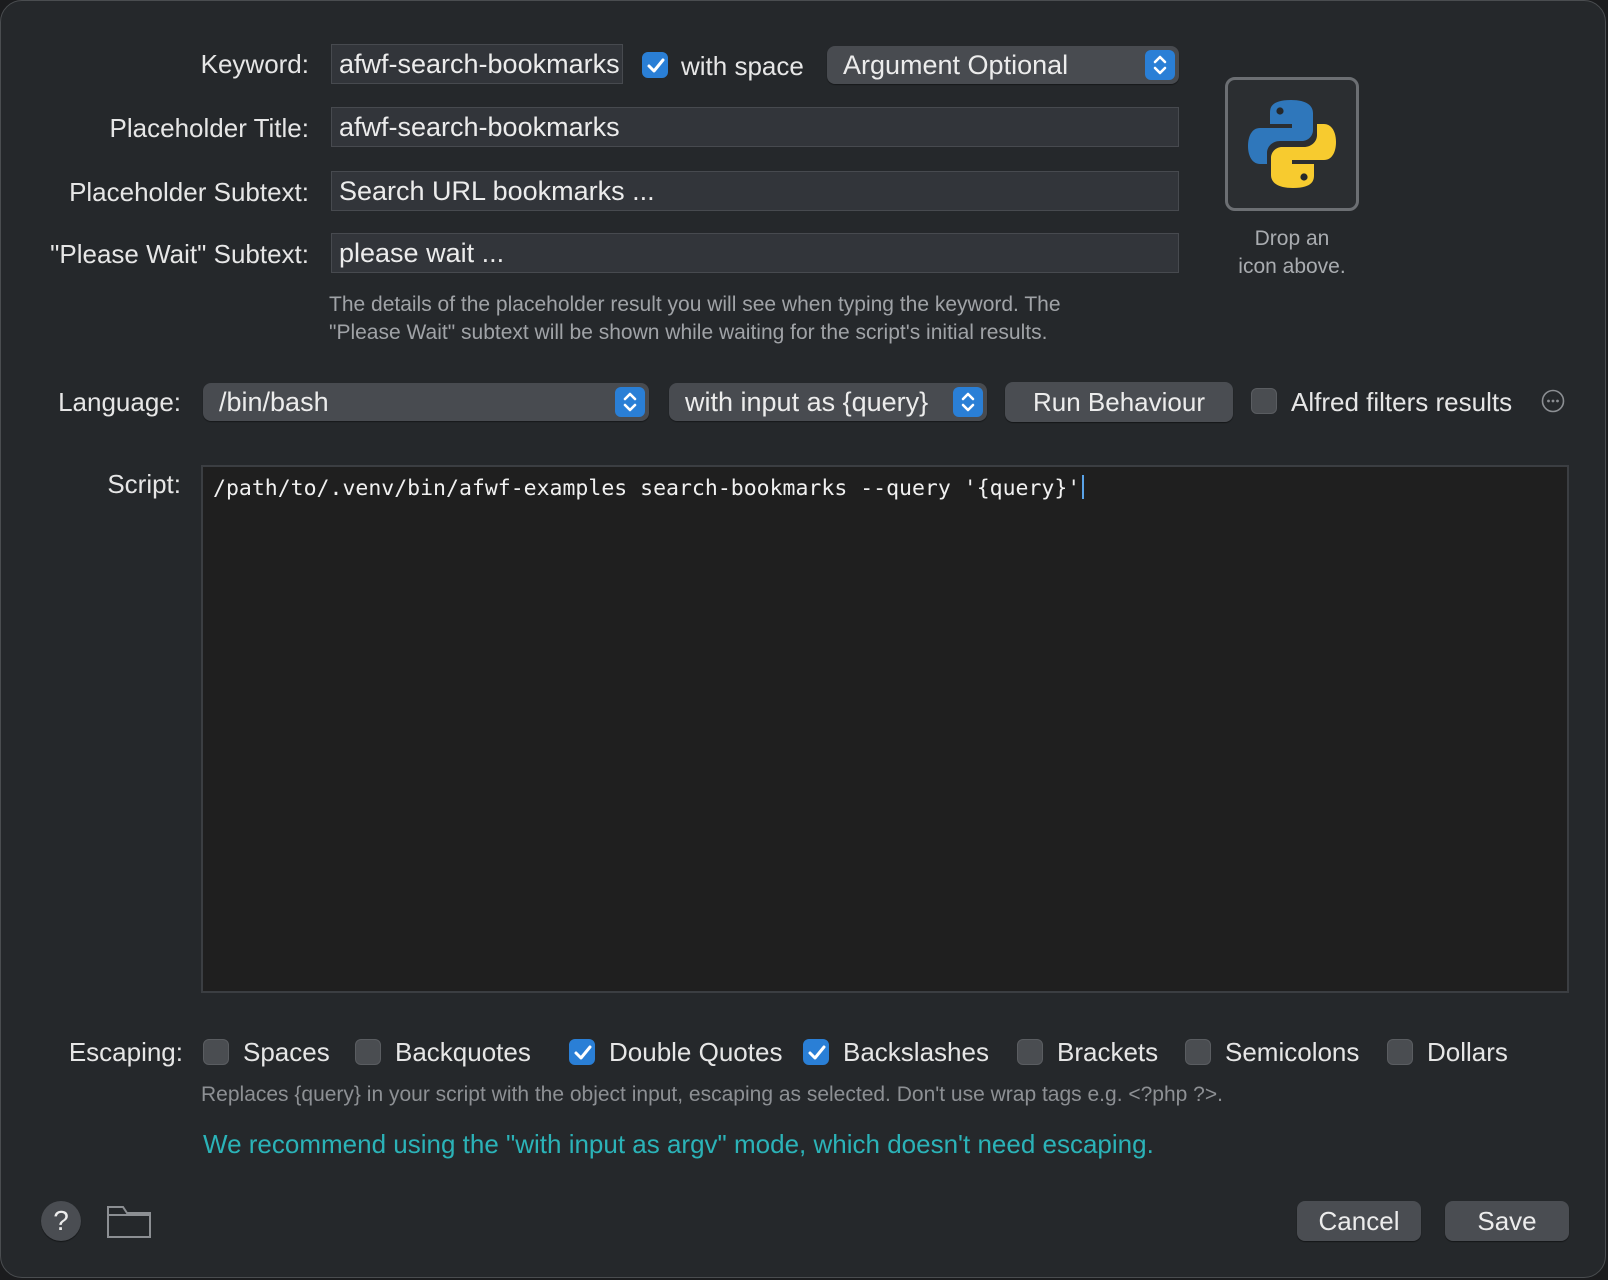 The width and height of the screenshot is (1608, 1280). I want to click on escape-backquotes-checkbox, so click(368, 1052).